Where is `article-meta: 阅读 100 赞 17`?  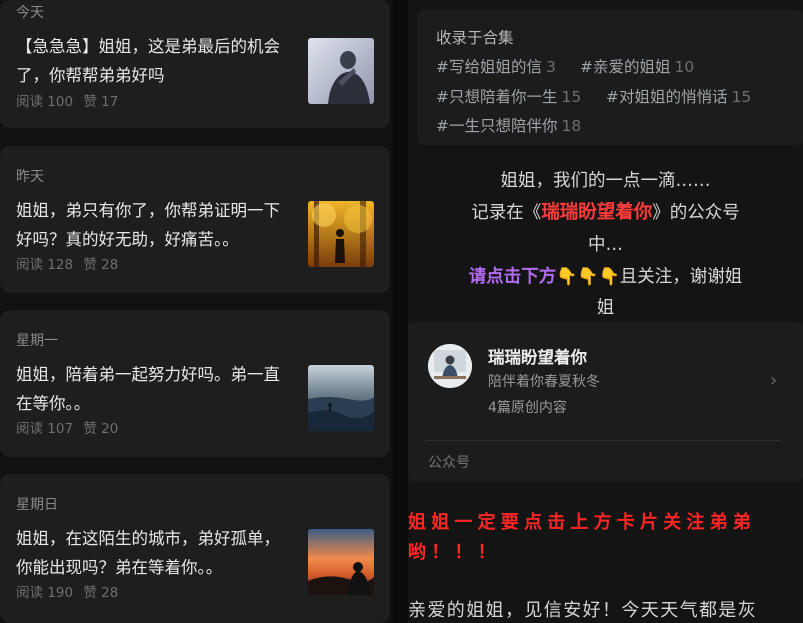
article-meta: 阅读 100 赞 17 is located at coordinates (67, 100).